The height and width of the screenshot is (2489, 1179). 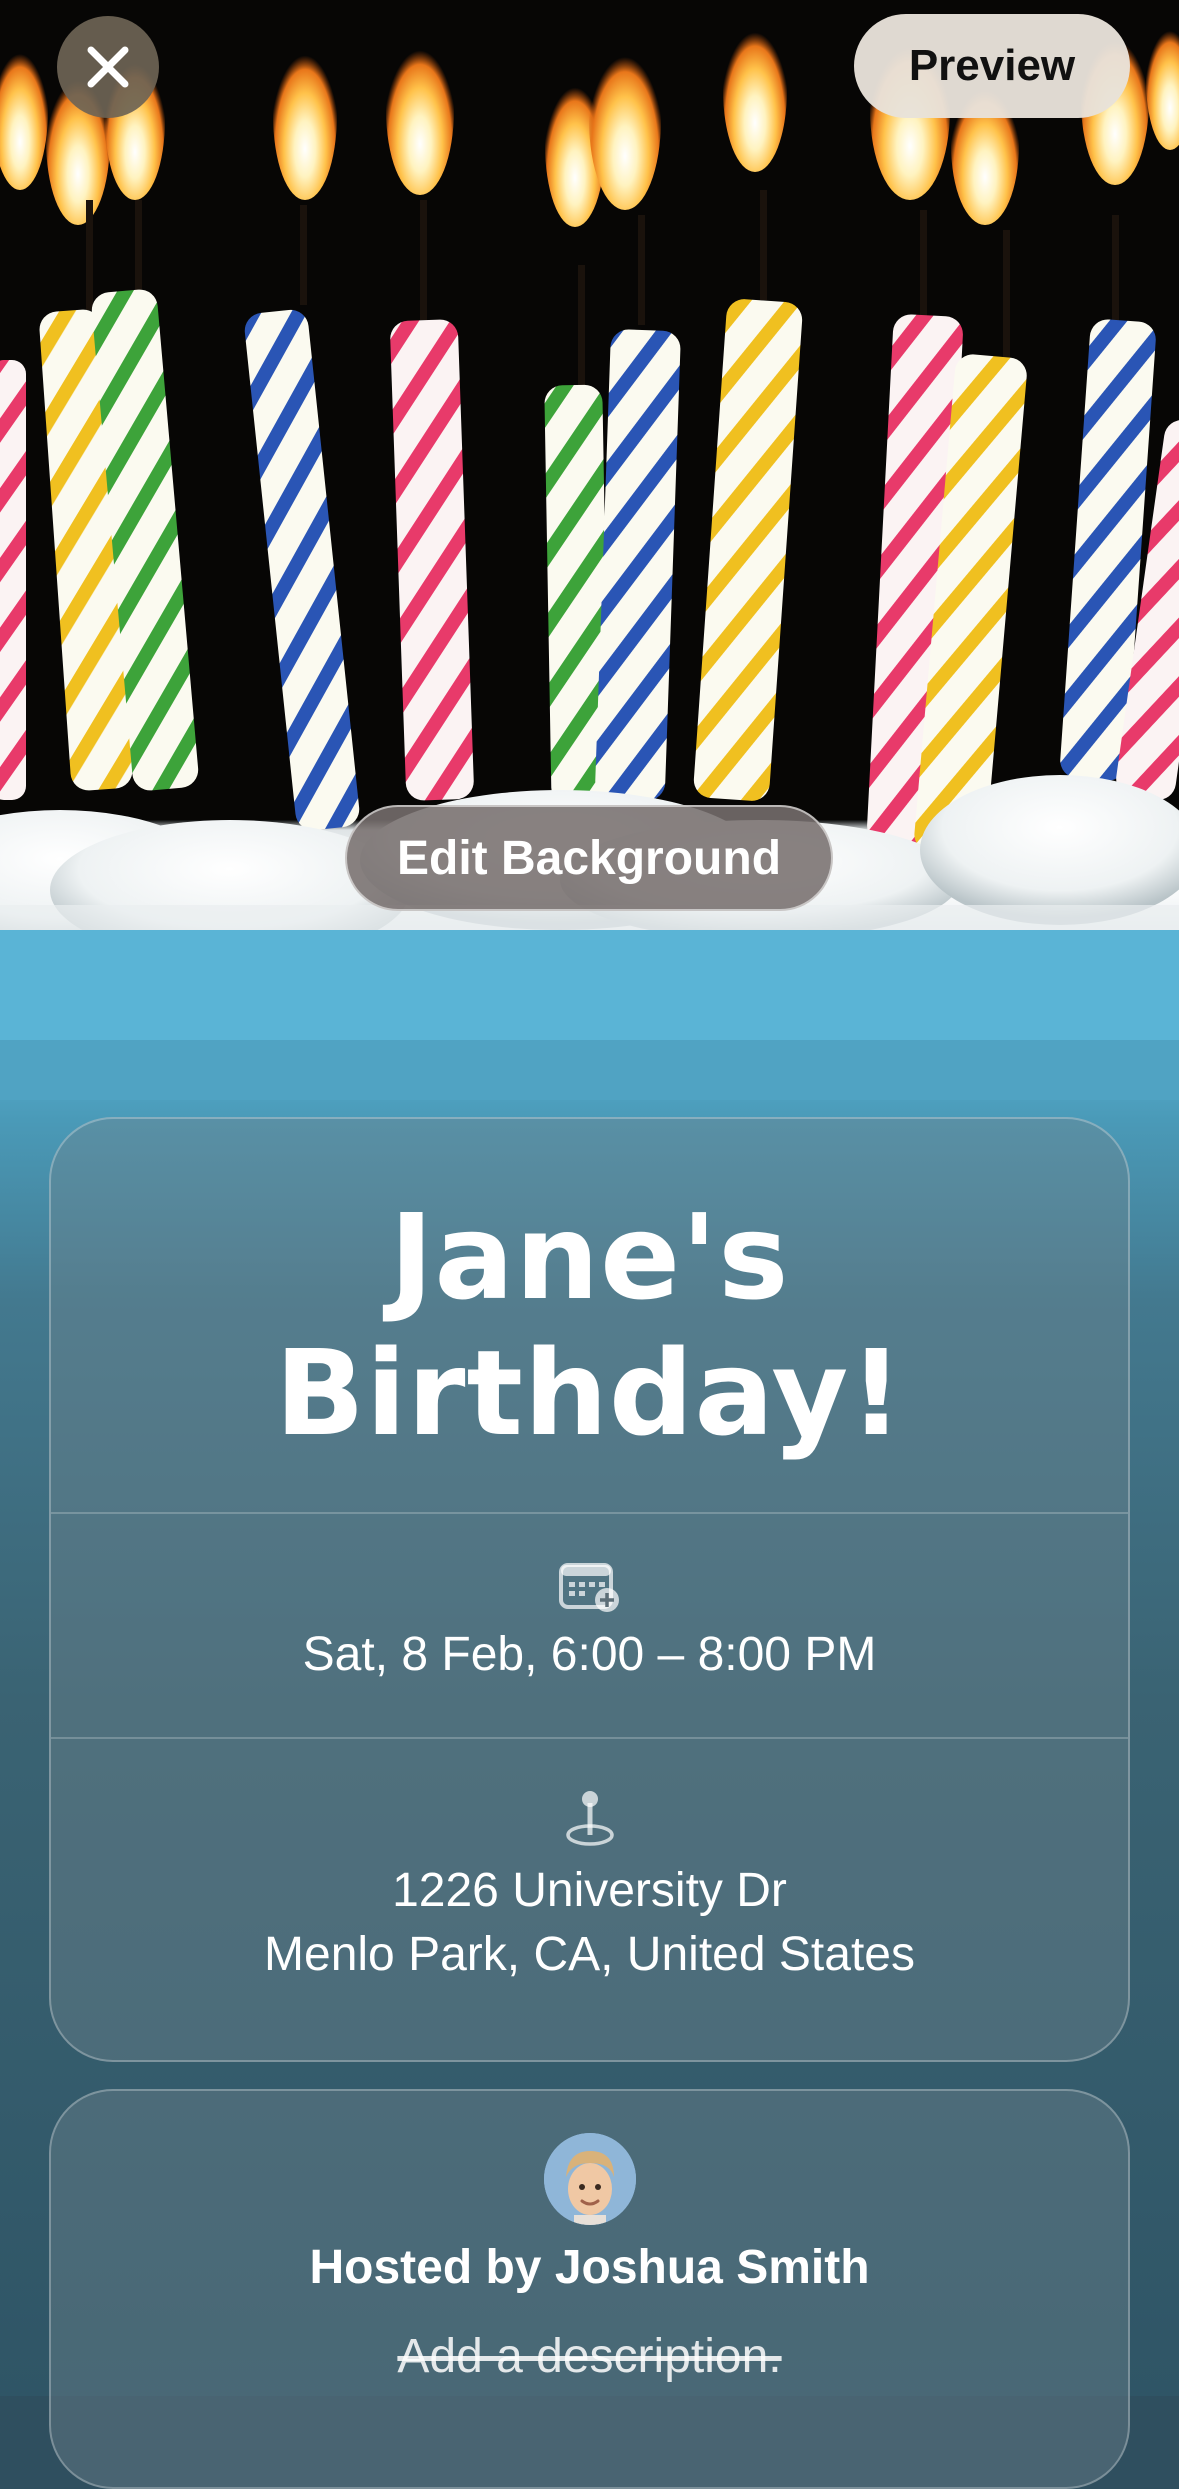 What do you see at coordinates (589, 1393) in the screenshot?
I see `event-title-line2: Birthday!` at bounding box center [589, 1393].